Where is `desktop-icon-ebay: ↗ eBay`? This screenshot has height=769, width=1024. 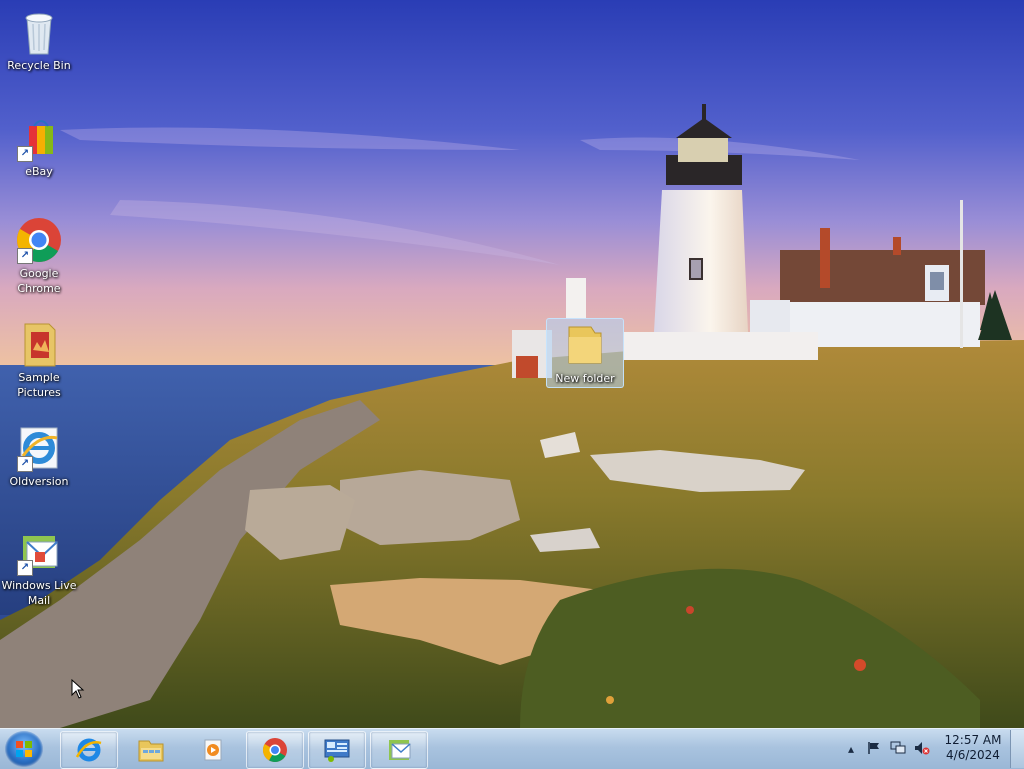
desktop-icon-ebay: ↗ eBay is located at coordinates (39, 146).